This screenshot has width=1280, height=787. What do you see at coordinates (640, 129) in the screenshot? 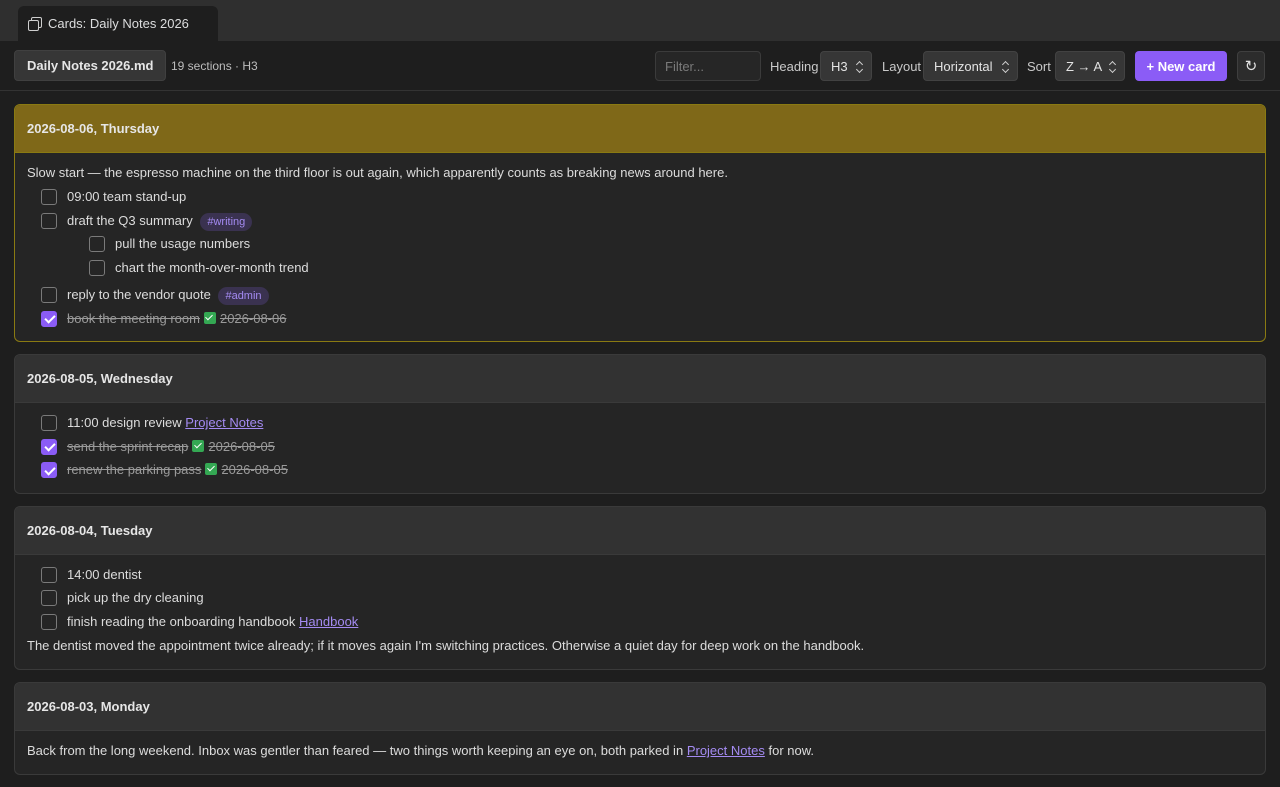
I see `card-title: 2026-08-06, Thursday` at bounding box center [640, 129].